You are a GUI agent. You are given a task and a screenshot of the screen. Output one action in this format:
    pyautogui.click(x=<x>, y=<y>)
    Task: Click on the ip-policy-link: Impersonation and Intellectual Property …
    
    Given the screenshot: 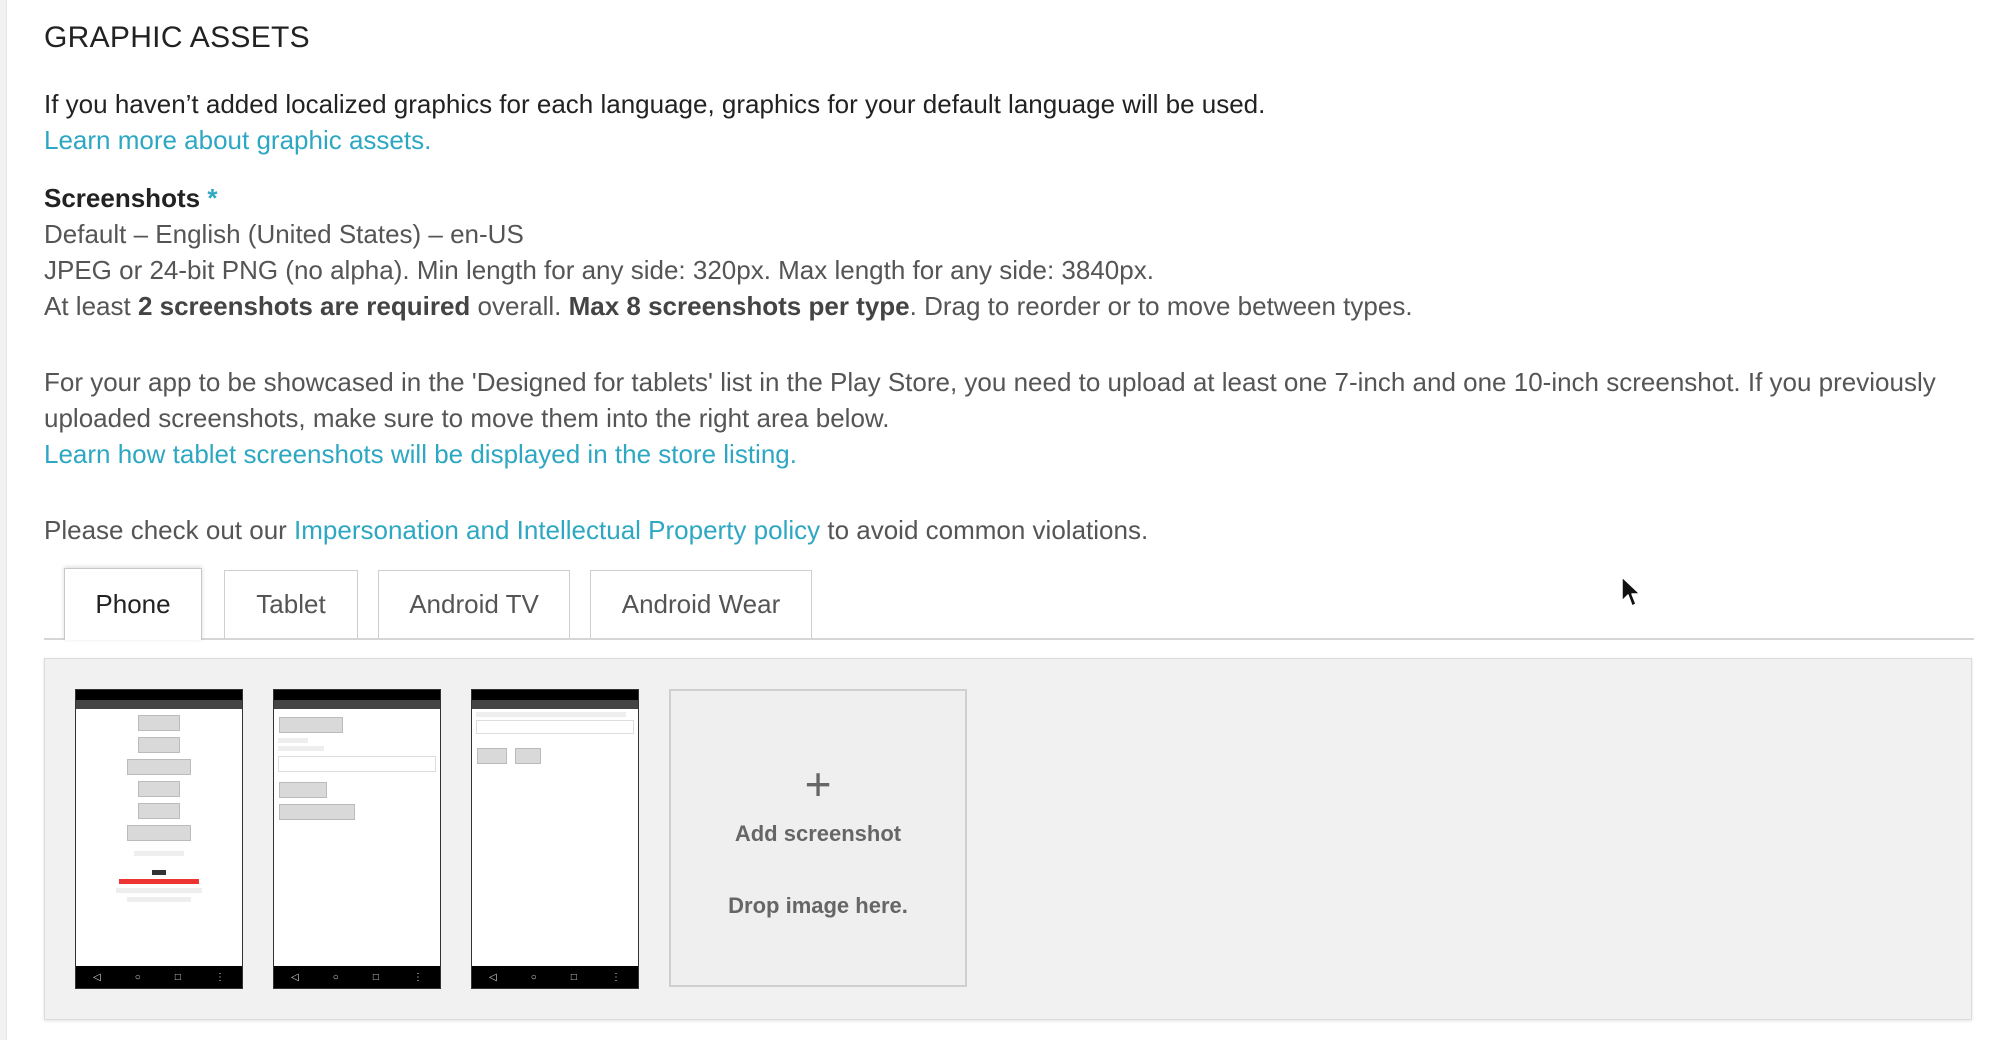 What is the action you would take?
    pyautogui.click(x=557, y=530)
    